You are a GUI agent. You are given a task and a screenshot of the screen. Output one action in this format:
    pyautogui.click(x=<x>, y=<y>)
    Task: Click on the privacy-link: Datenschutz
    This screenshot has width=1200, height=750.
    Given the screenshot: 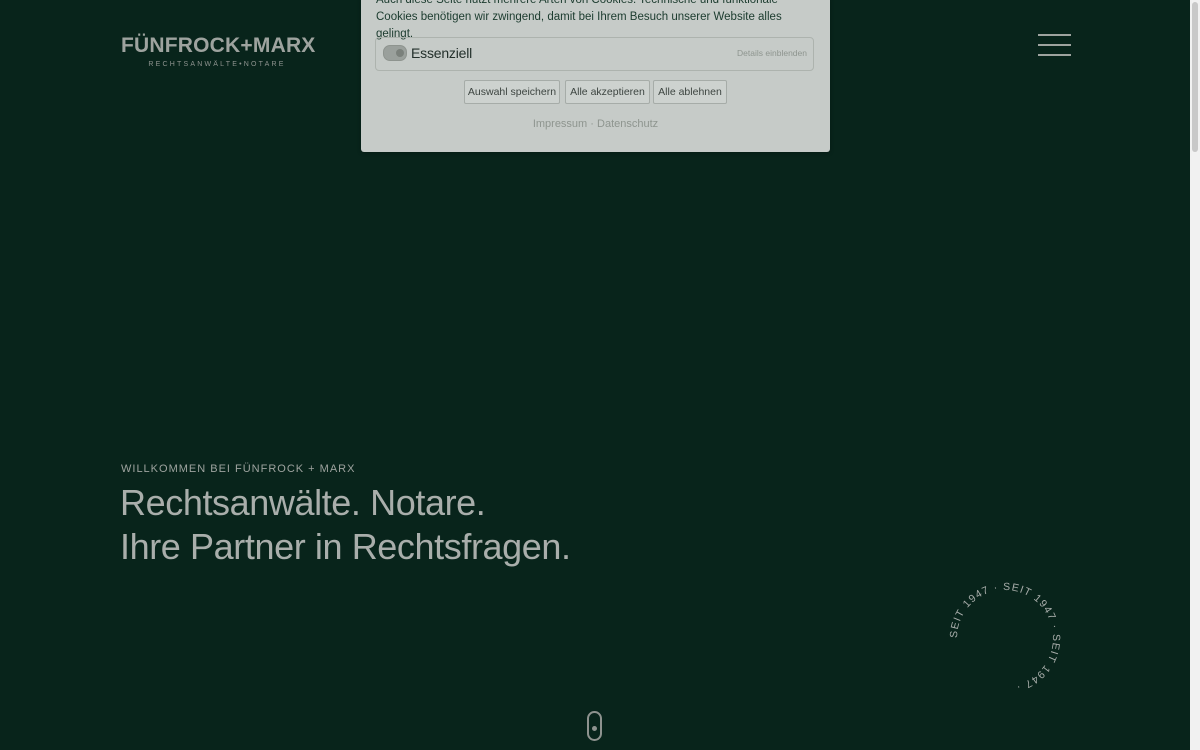 What is the action you would take?
    pyautogui.click(x=627, y=124)
    